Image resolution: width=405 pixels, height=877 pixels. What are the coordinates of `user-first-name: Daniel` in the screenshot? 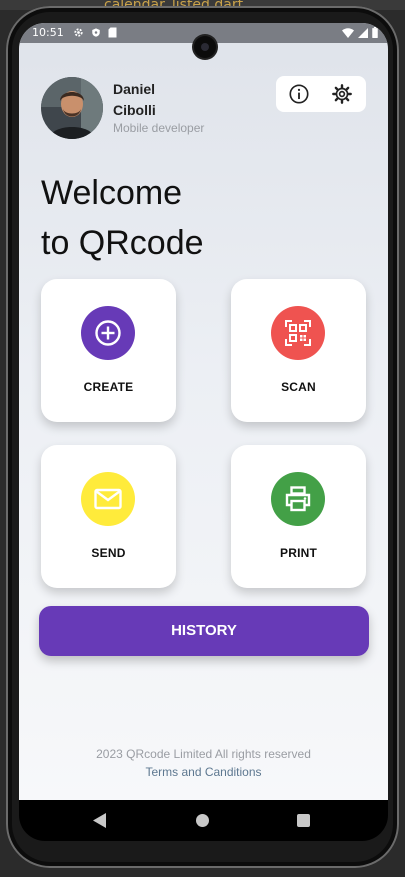 It's located at (134, 89).